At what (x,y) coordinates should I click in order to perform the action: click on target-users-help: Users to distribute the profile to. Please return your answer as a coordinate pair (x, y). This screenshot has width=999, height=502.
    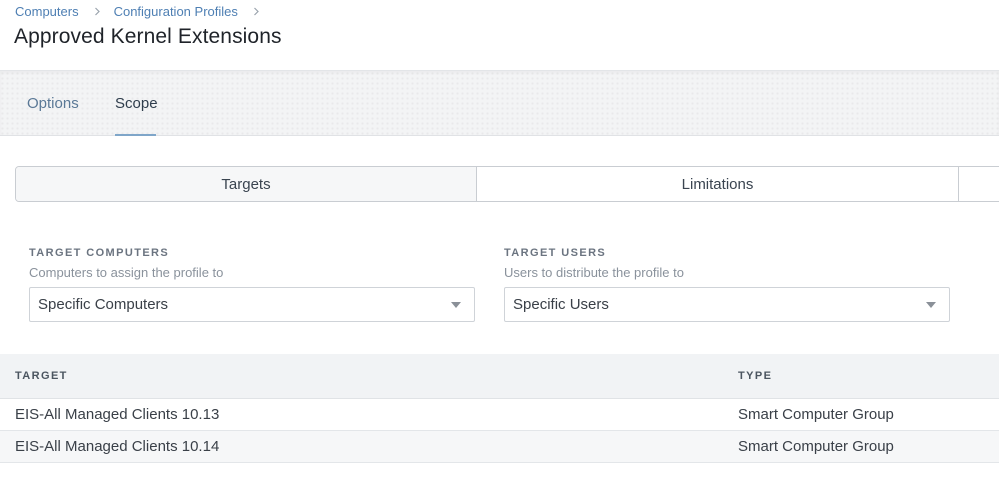
    Looking at the image, I should click on (594, 272).